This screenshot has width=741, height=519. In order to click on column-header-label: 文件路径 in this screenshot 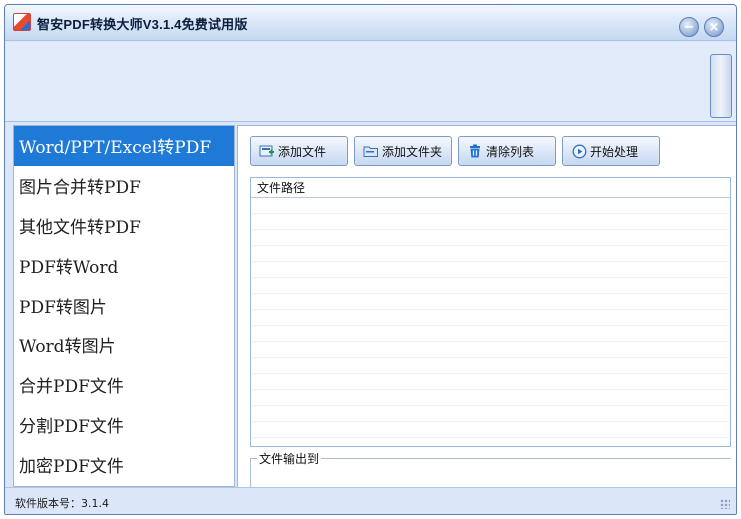, I will do `click(281, 188)`.